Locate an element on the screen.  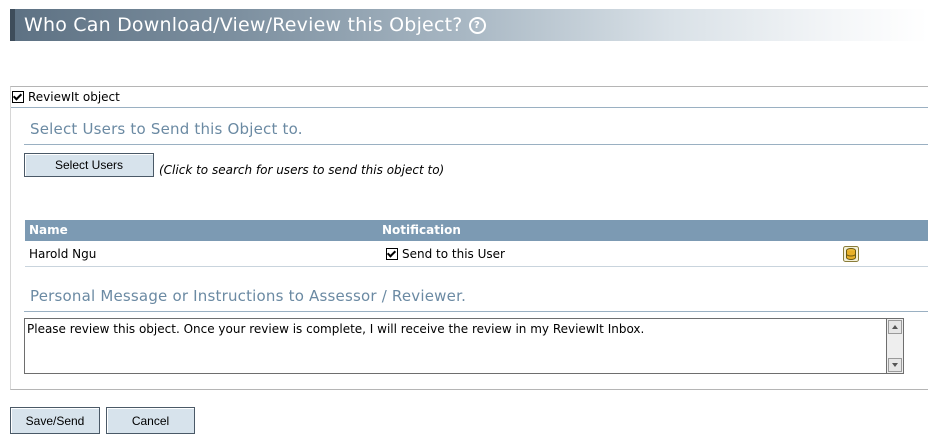
reviewit-checkbox-row: ReviewIt object is located at coordinates (66, 97).